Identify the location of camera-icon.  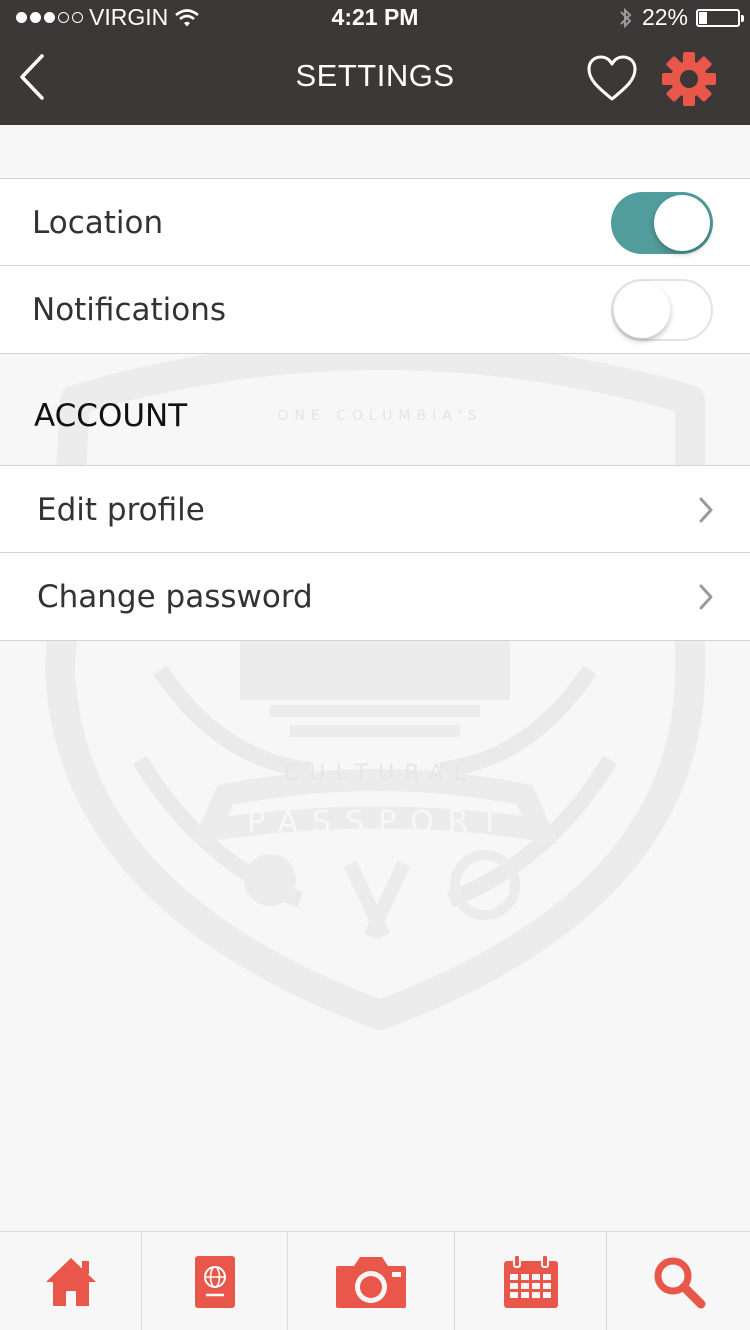
(371, 1282).